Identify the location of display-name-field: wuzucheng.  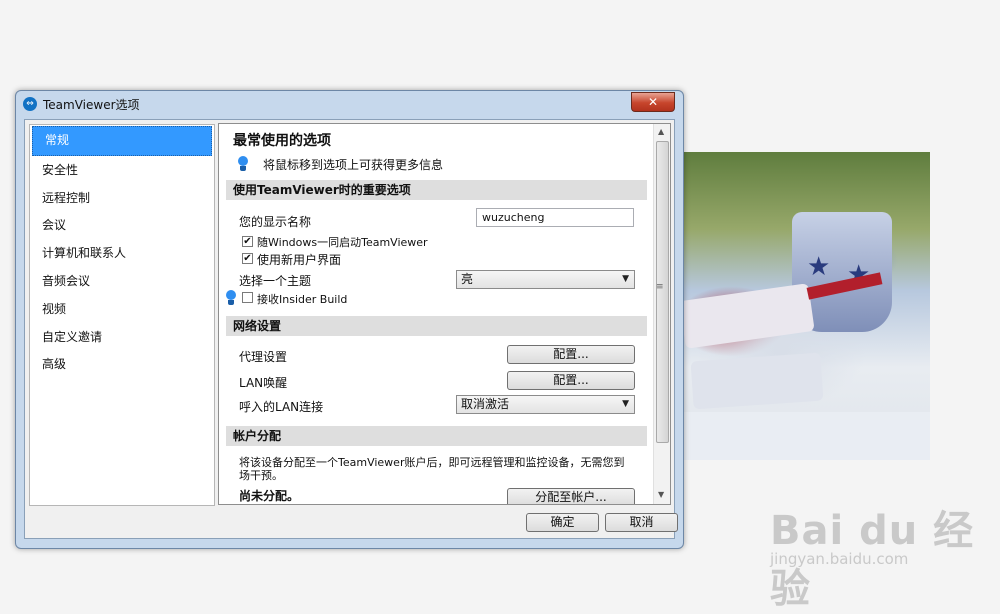
(555, 217).